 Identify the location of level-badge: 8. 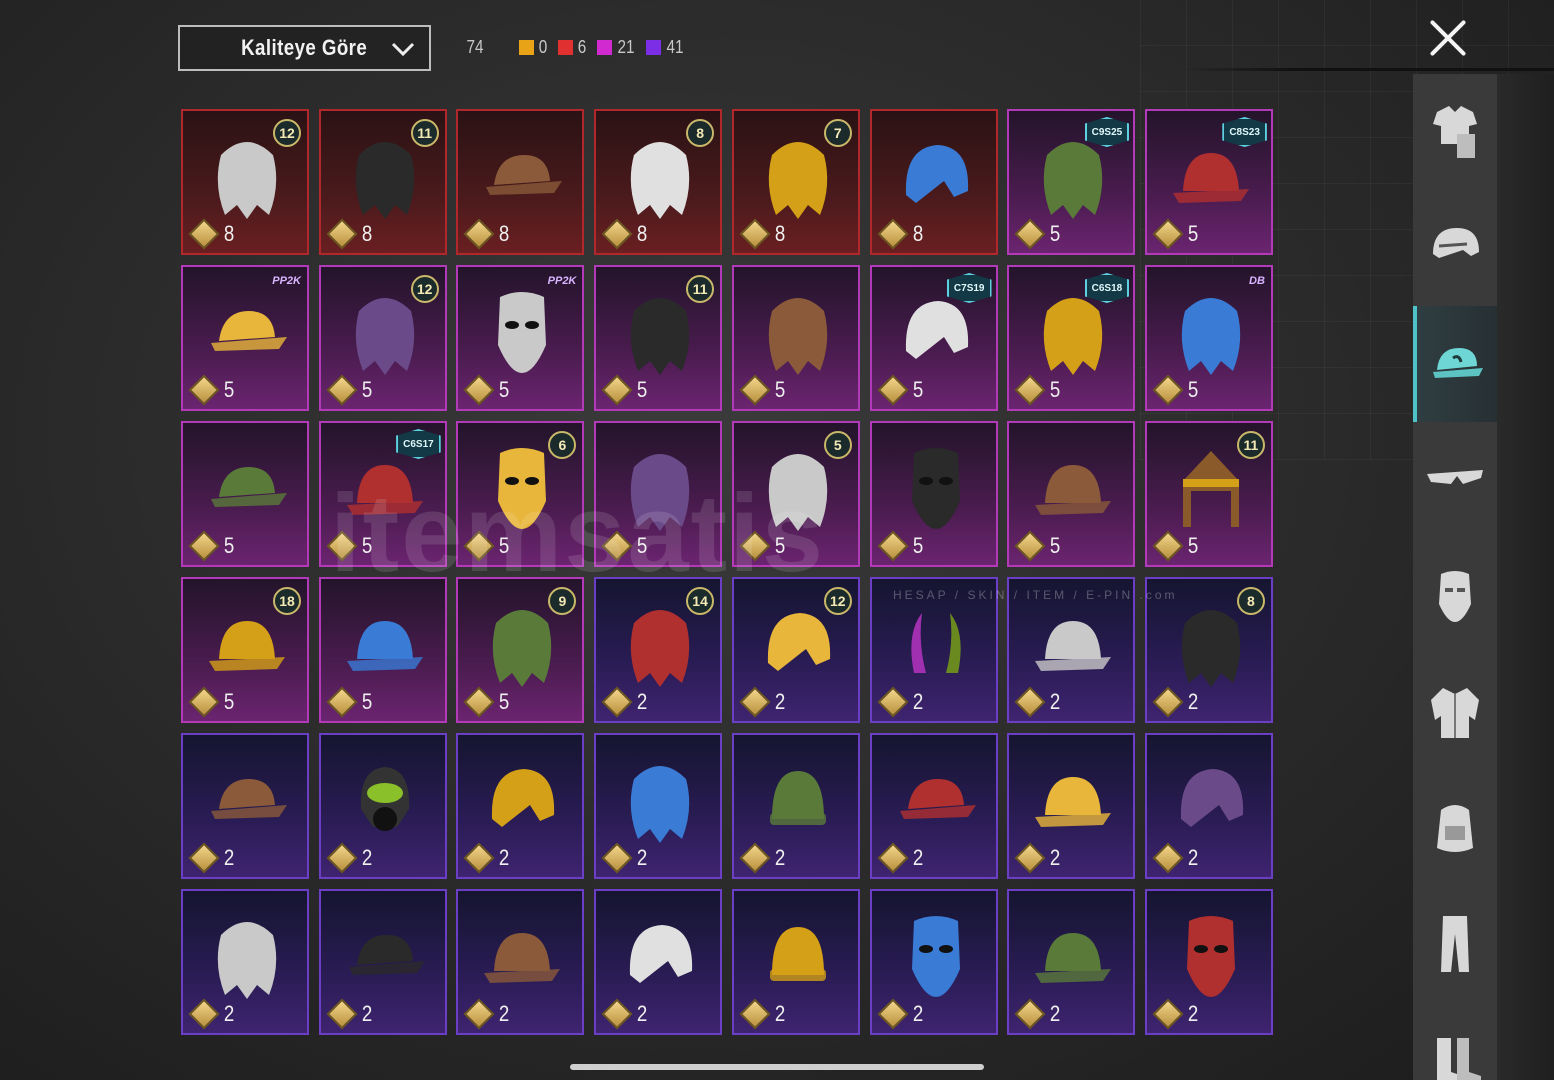
(1250, 601).